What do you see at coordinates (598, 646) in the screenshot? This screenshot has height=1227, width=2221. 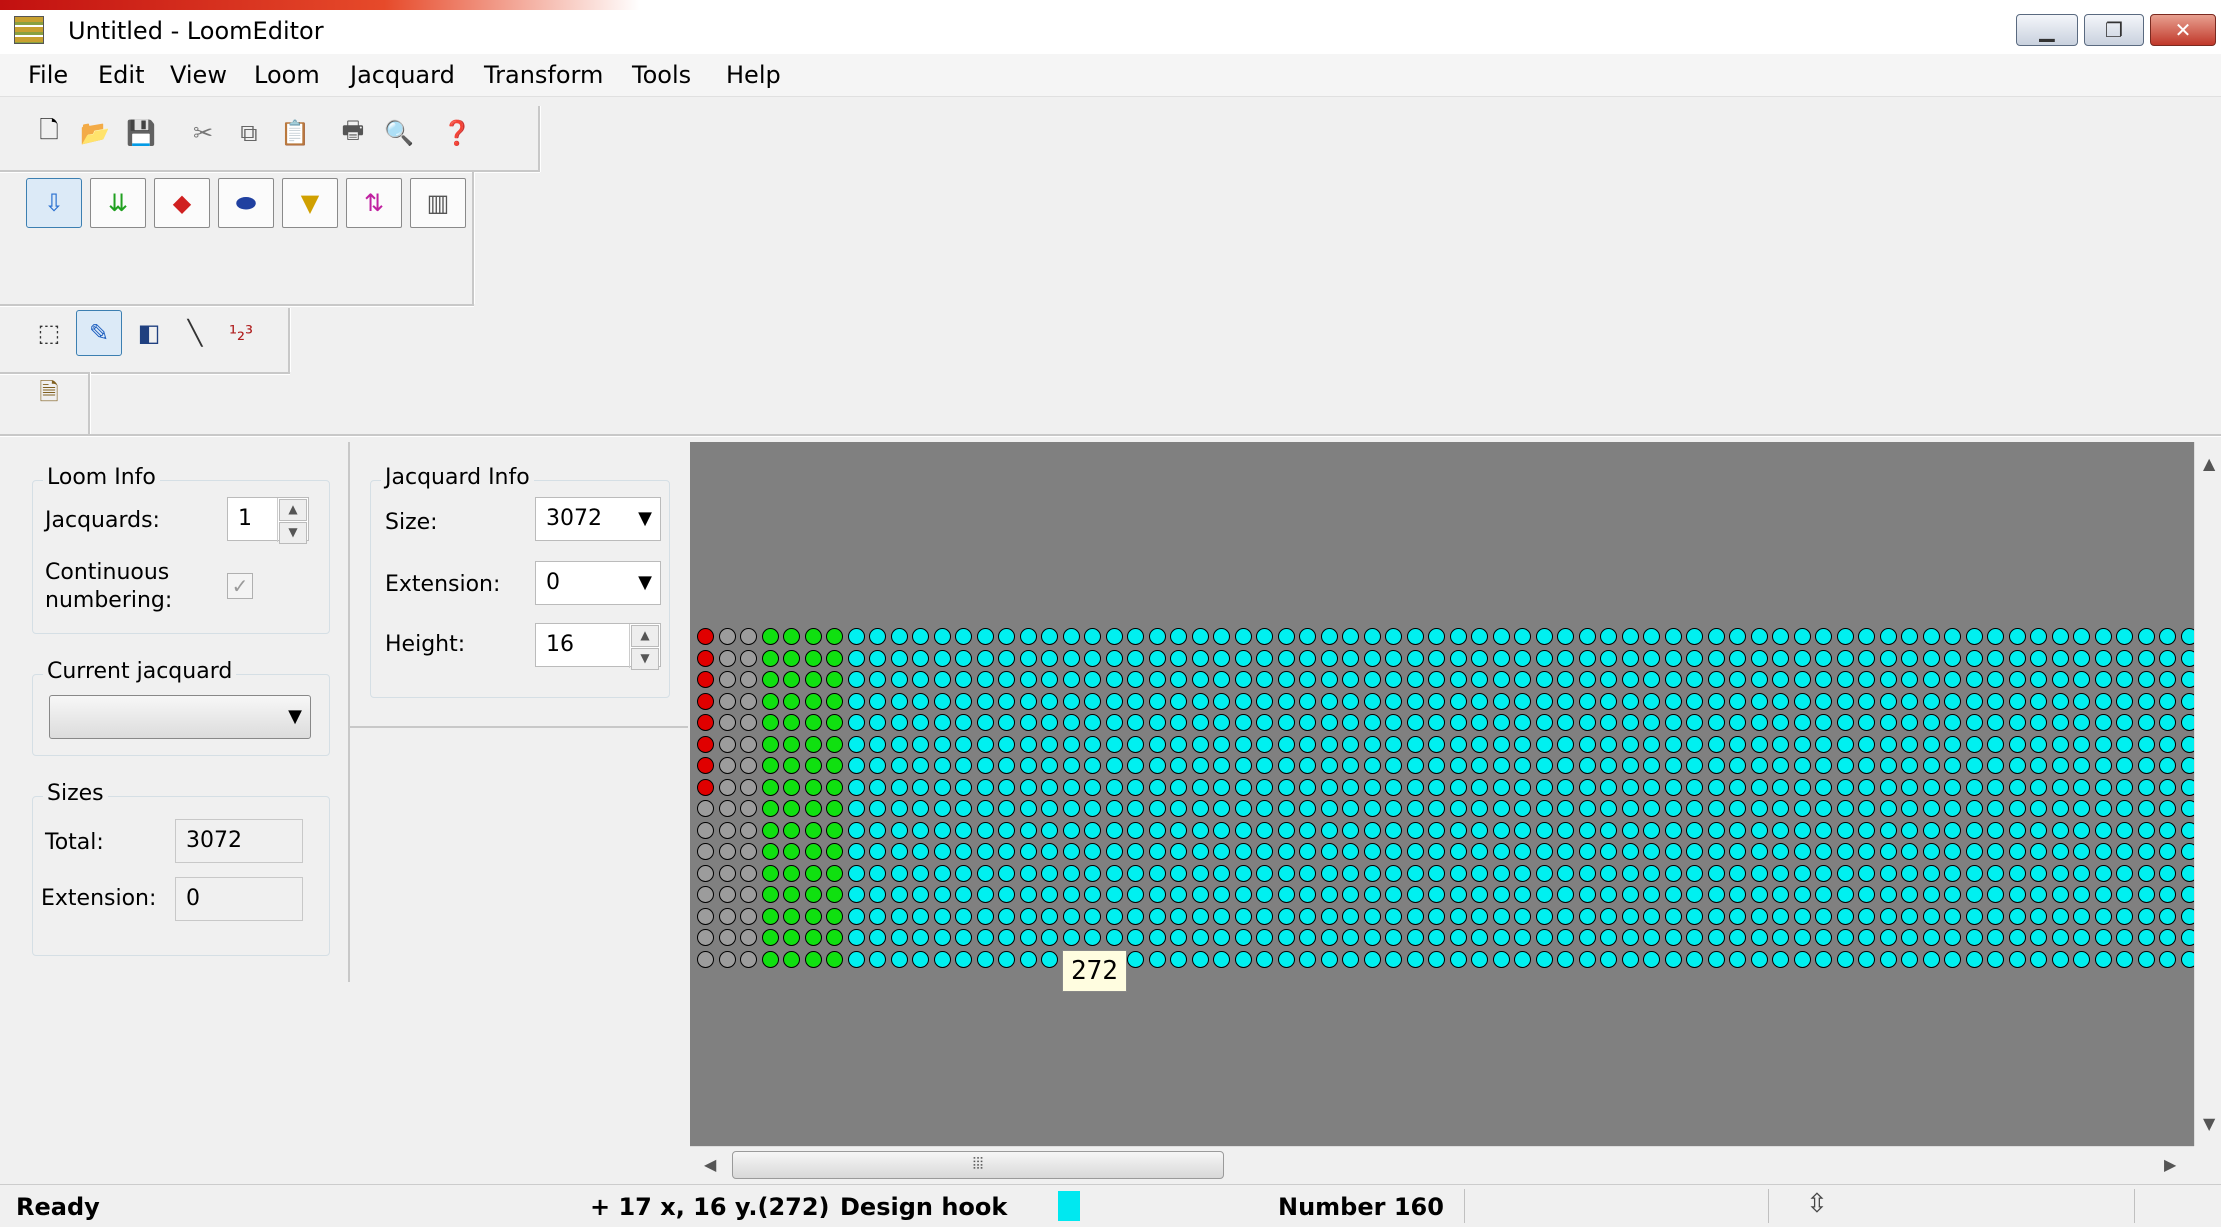 I see `height-spinner: 16 ▲ ▼` at bounding box center [598, 646].